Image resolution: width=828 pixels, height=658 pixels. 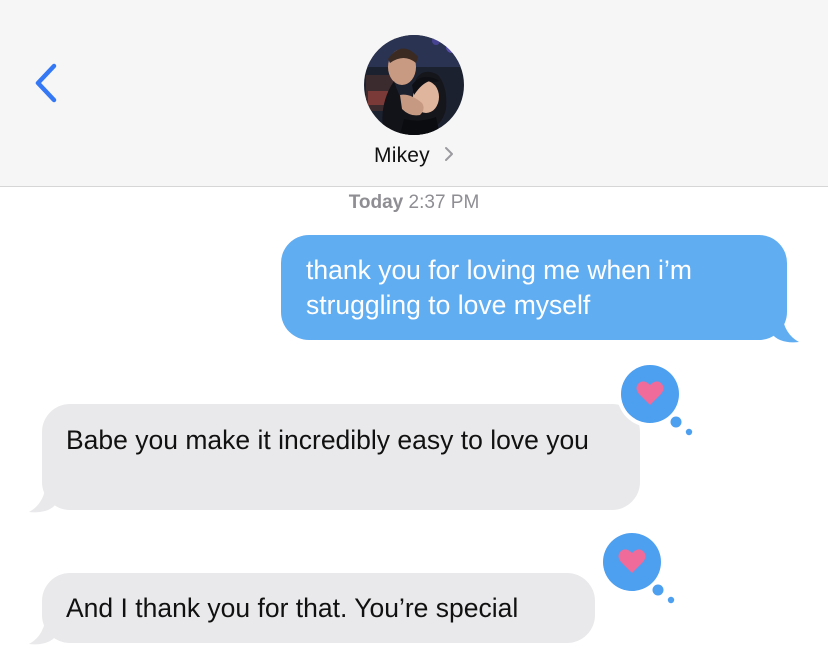 I want to click on avatar-photo, so click(x=414, y=85).